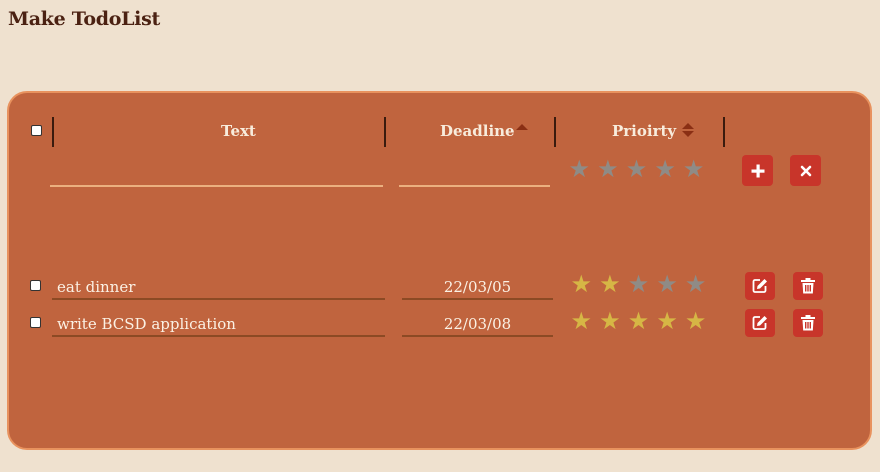 The height and width of the screenshot is (472, 880). I want to click on add-button, so click(757, 170).